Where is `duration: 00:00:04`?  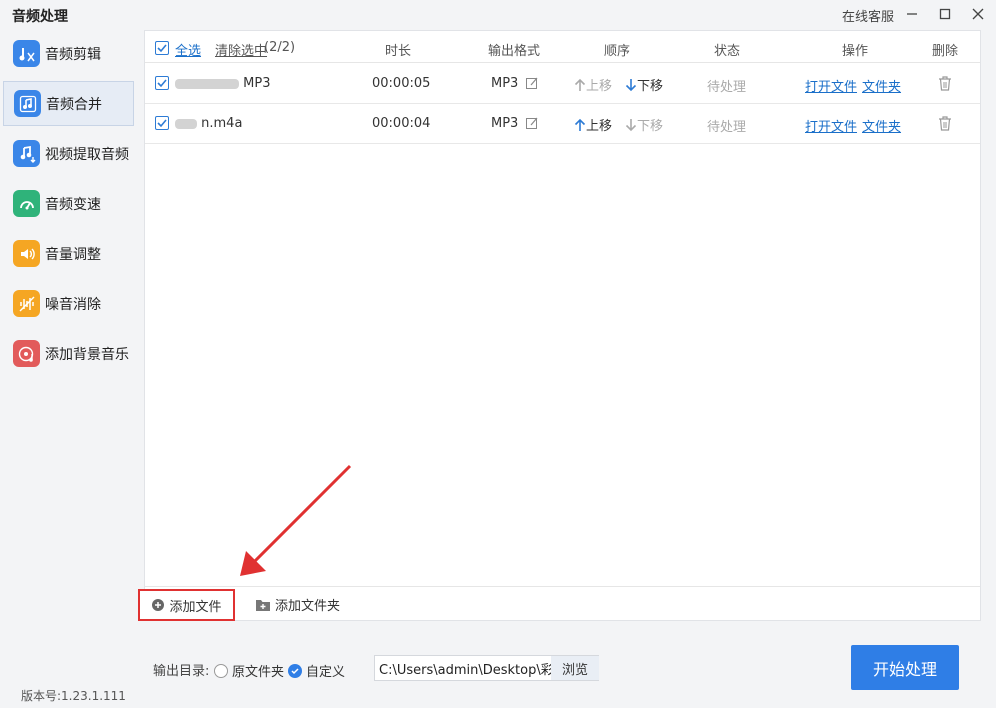 duration: 00:00:04 is located at coordinates (401, 123).